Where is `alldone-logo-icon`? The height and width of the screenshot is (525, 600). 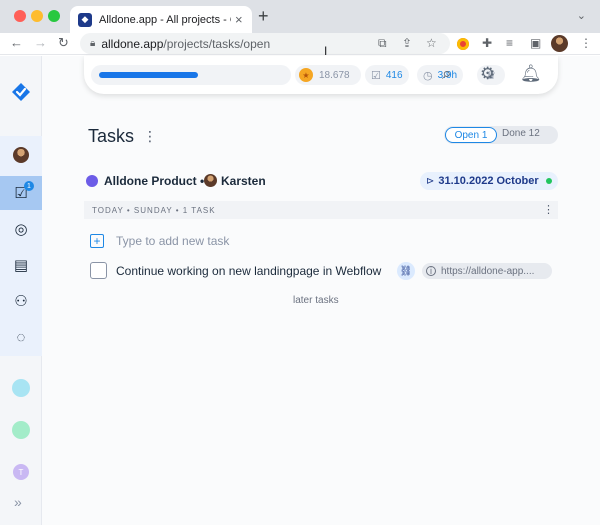
alldone-logo-icon is located at coordinates (21, 92).